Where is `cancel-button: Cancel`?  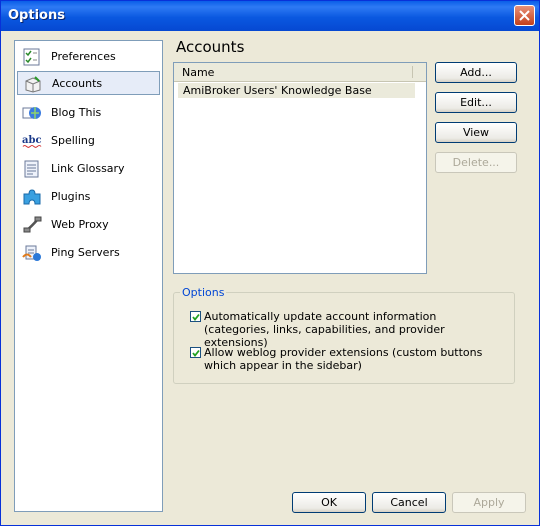
cancel-button: Cancel is located at coordinates (409, 502).